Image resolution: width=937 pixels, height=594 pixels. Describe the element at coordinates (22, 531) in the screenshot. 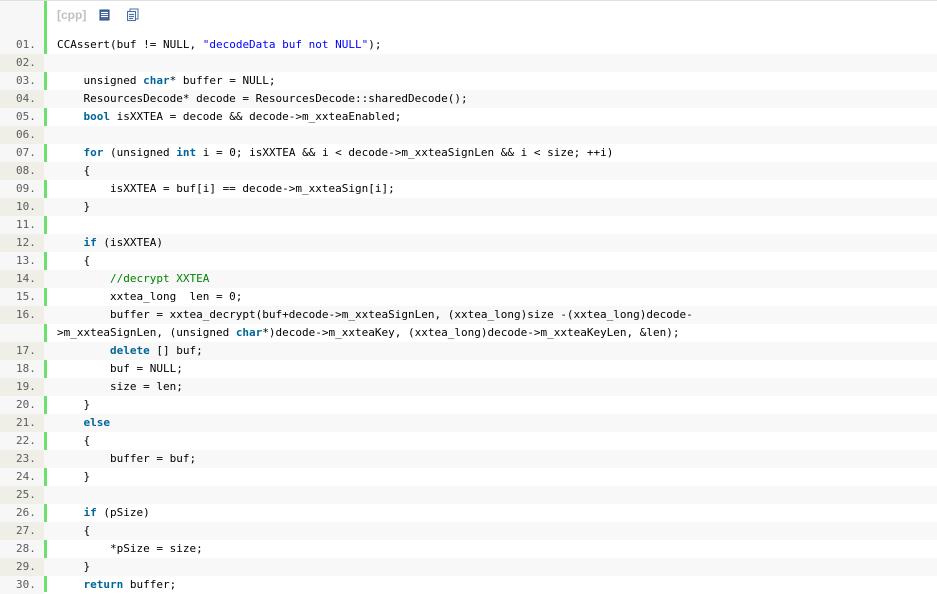

I see `line-number: 27.` at that location.